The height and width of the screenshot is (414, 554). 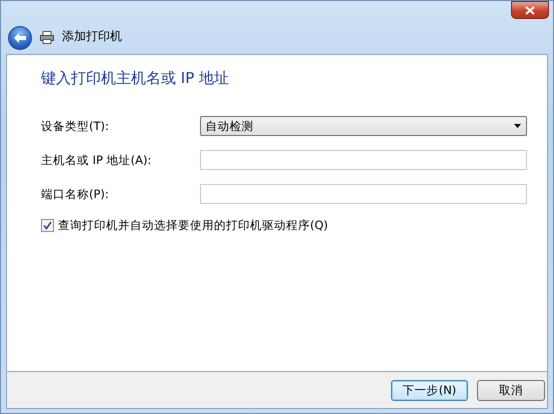 I want to click on page-heading: 键入打印机主机名或 IP 地址, so click(x=135, y=78).